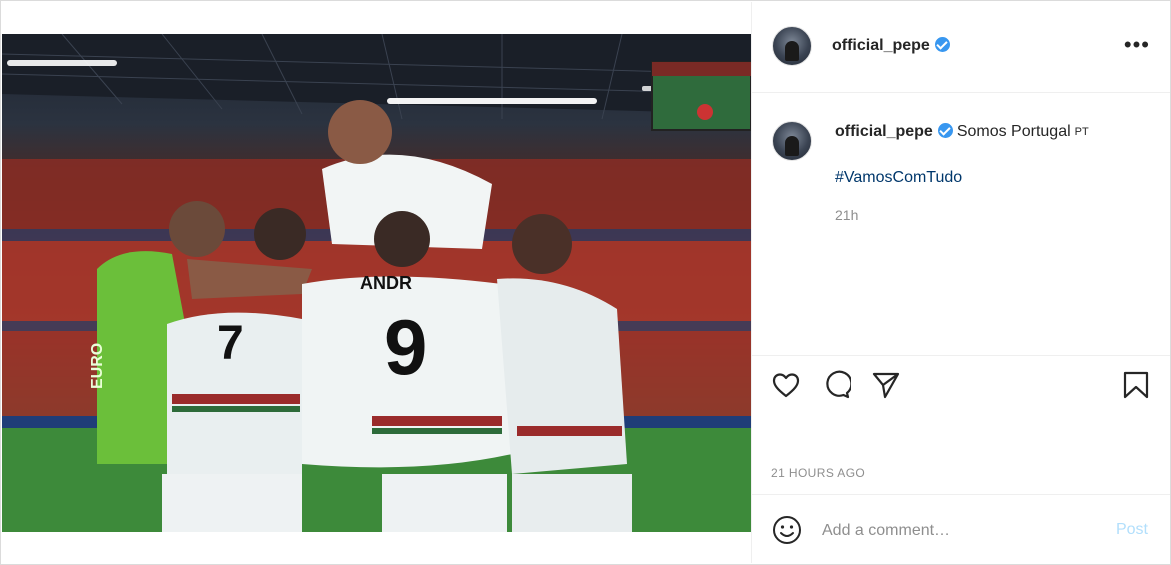 This screenshot has height=565, width=1171. Describe the element at coordinates (1137, 45) in the screenshot. I see `more-options-icon: •••` at that location.